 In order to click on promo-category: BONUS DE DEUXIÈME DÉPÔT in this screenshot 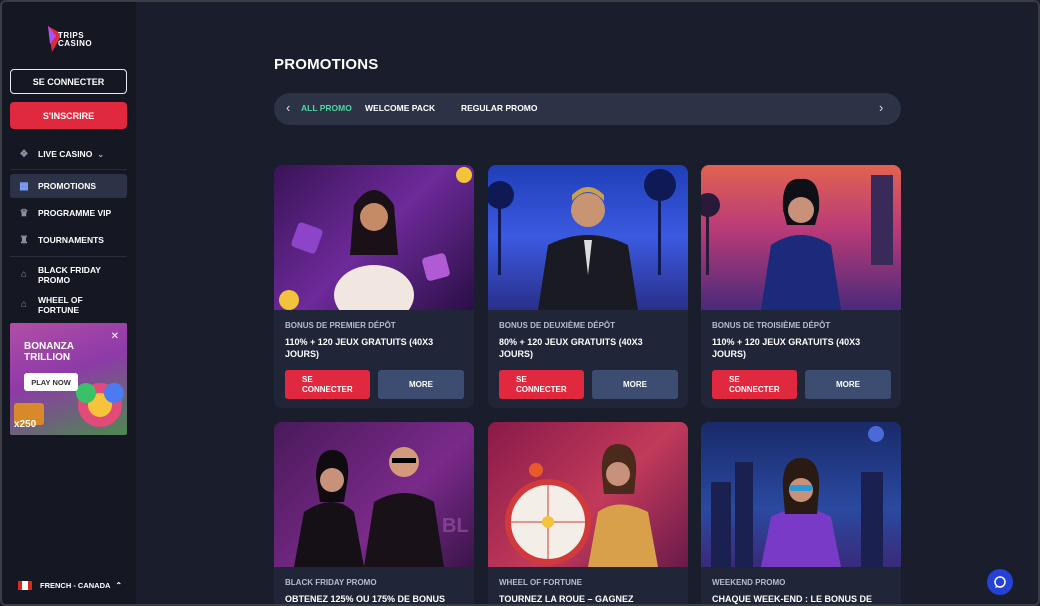, I will do `click(557, 325)`.